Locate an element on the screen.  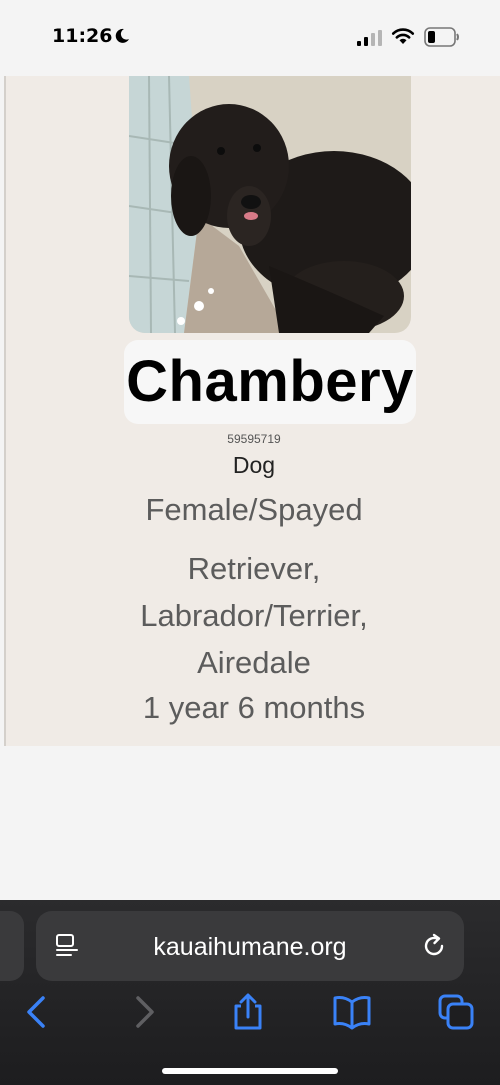
pet-id: 59595719 is located at coordinates (254, 439).